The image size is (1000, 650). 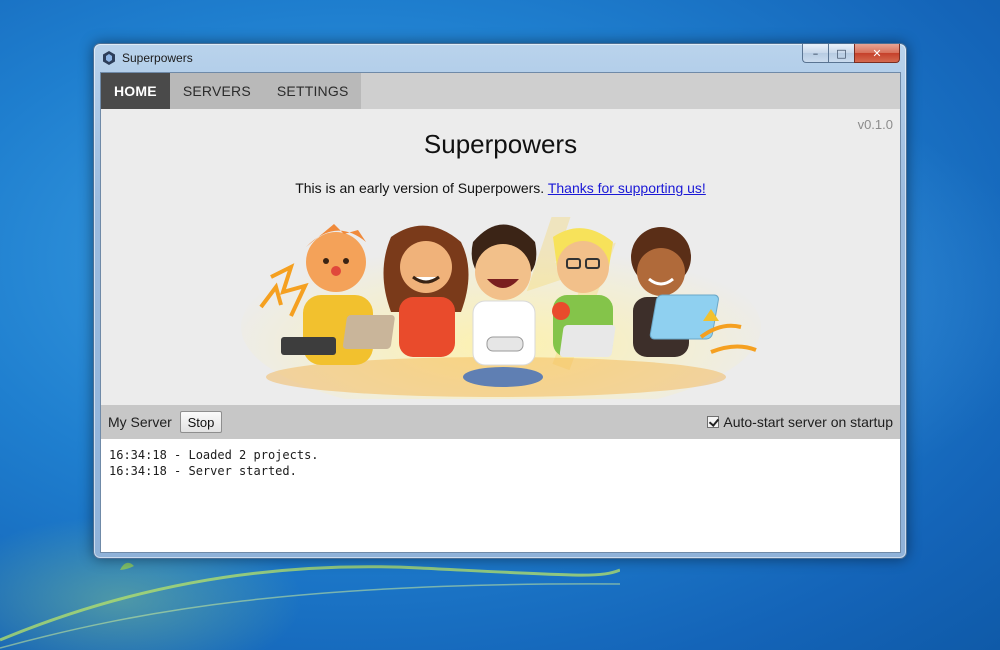 What do you see at coordinates (203, 471) in the screenshot?
I see `log-line: 16:34:18 - Server started.` at bounding box center [203, 471].